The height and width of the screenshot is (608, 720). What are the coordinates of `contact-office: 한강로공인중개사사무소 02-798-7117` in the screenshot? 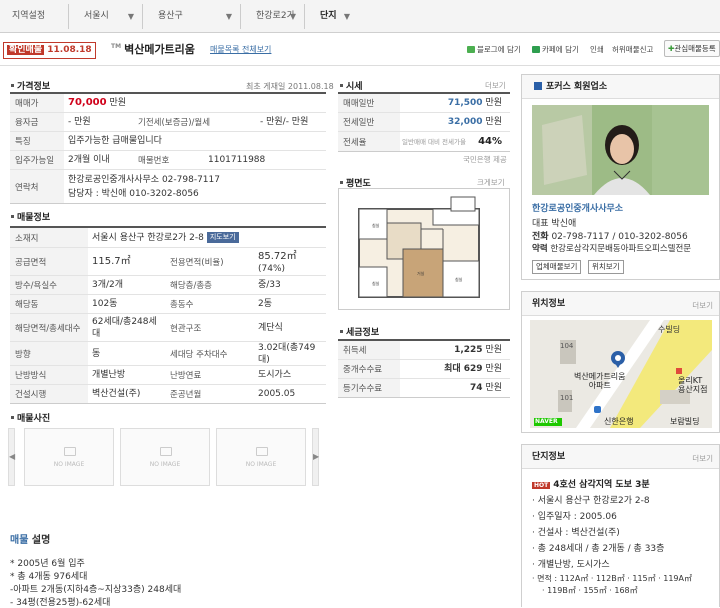 It's located at (144, 179).